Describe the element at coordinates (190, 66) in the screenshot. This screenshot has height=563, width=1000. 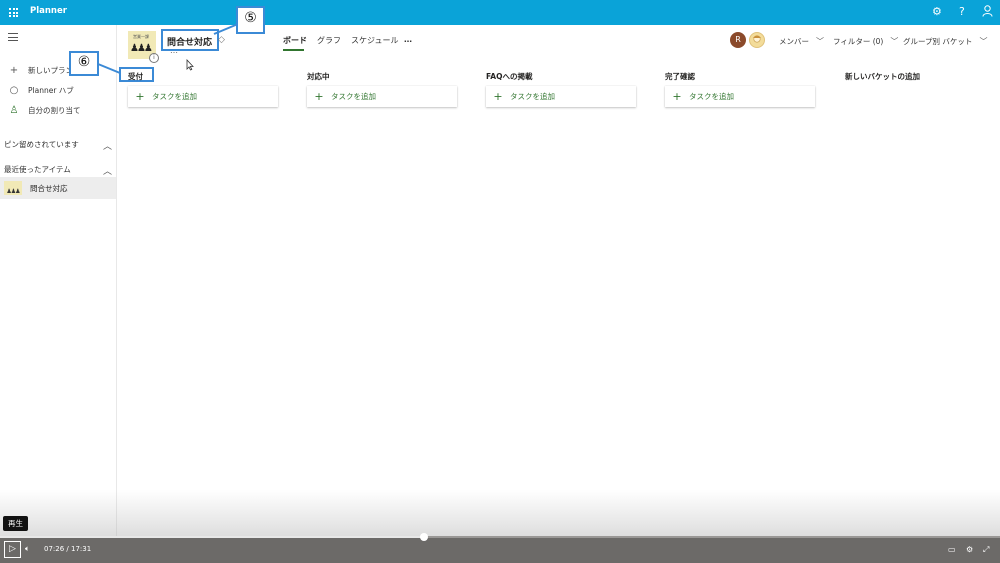
I see `mouse-cursor-icon` at that location.